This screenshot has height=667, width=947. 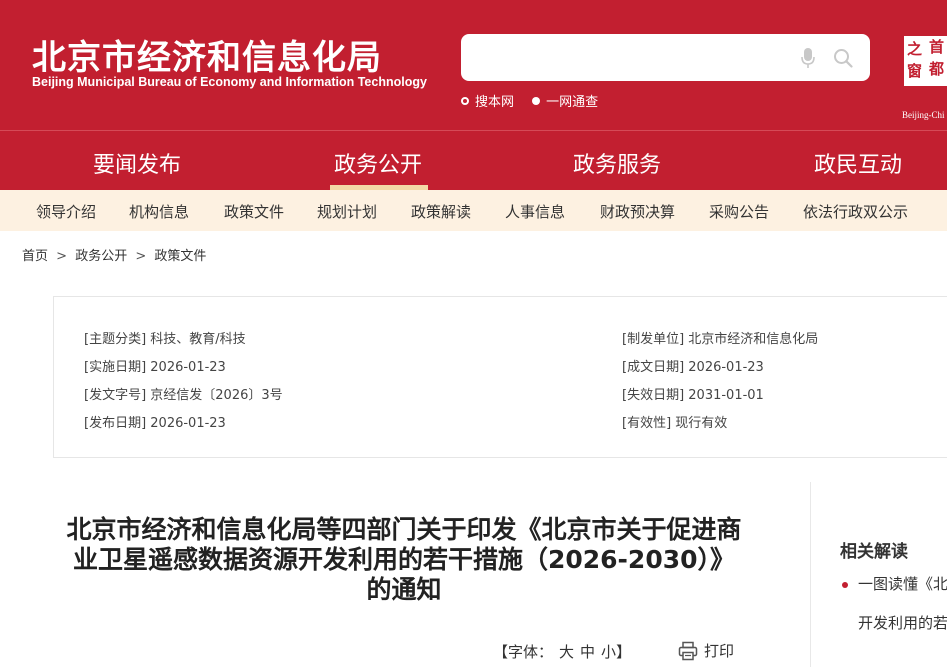 What do you see at coordinates (937, 69) in the screenshot?
I see `logo-char: 都` at bounding box center [937, 69].